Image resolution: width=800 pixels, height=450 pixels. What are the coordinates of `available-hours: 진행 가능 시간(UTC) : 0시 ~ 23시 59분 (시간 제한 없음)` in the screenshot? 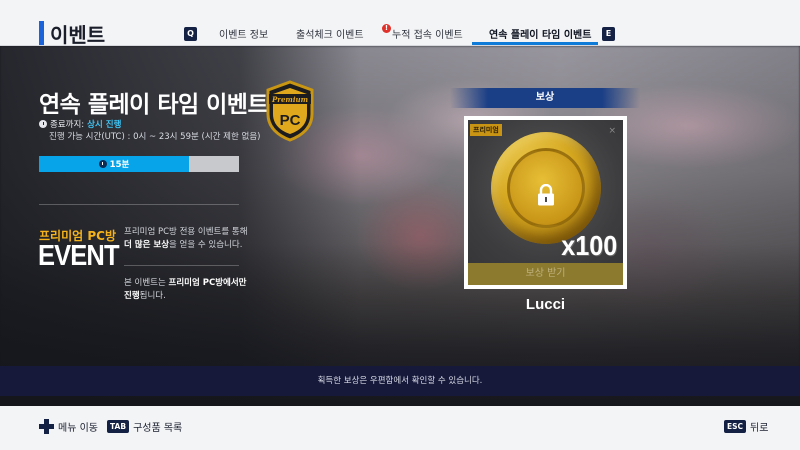 It's located at (155, 137).